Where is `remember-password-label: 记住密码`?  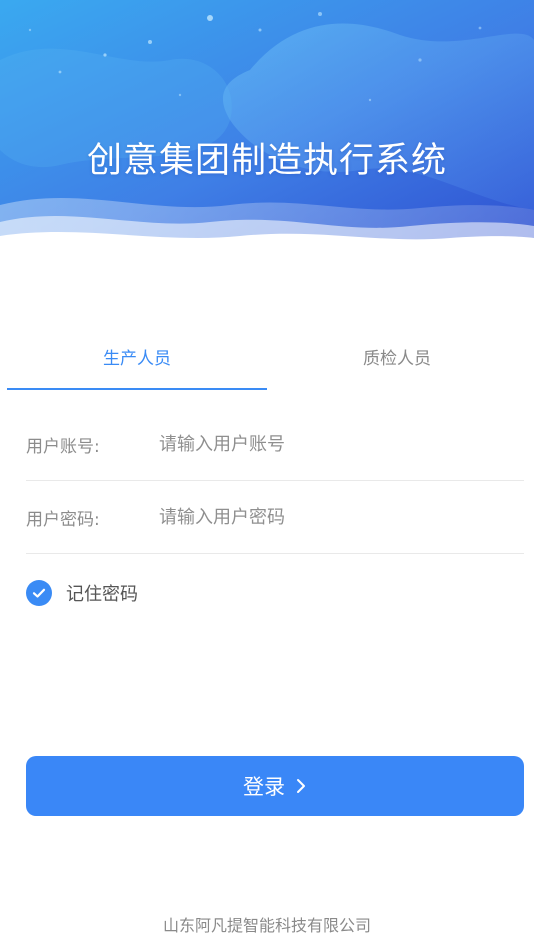
remember-password-label: 记住密码 is located at coordinates (102, 594).